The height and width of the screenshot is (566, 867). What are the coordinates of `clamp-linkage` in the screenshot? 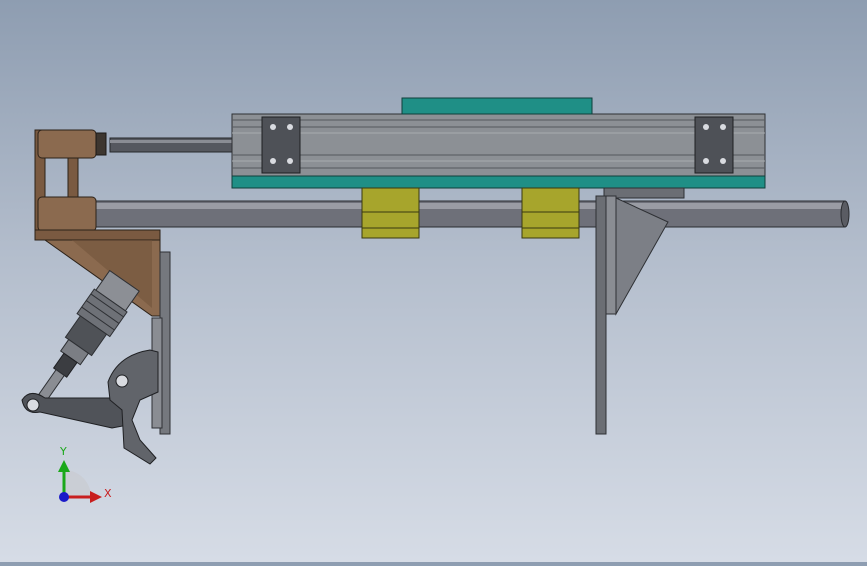 It's located at (90, 407).